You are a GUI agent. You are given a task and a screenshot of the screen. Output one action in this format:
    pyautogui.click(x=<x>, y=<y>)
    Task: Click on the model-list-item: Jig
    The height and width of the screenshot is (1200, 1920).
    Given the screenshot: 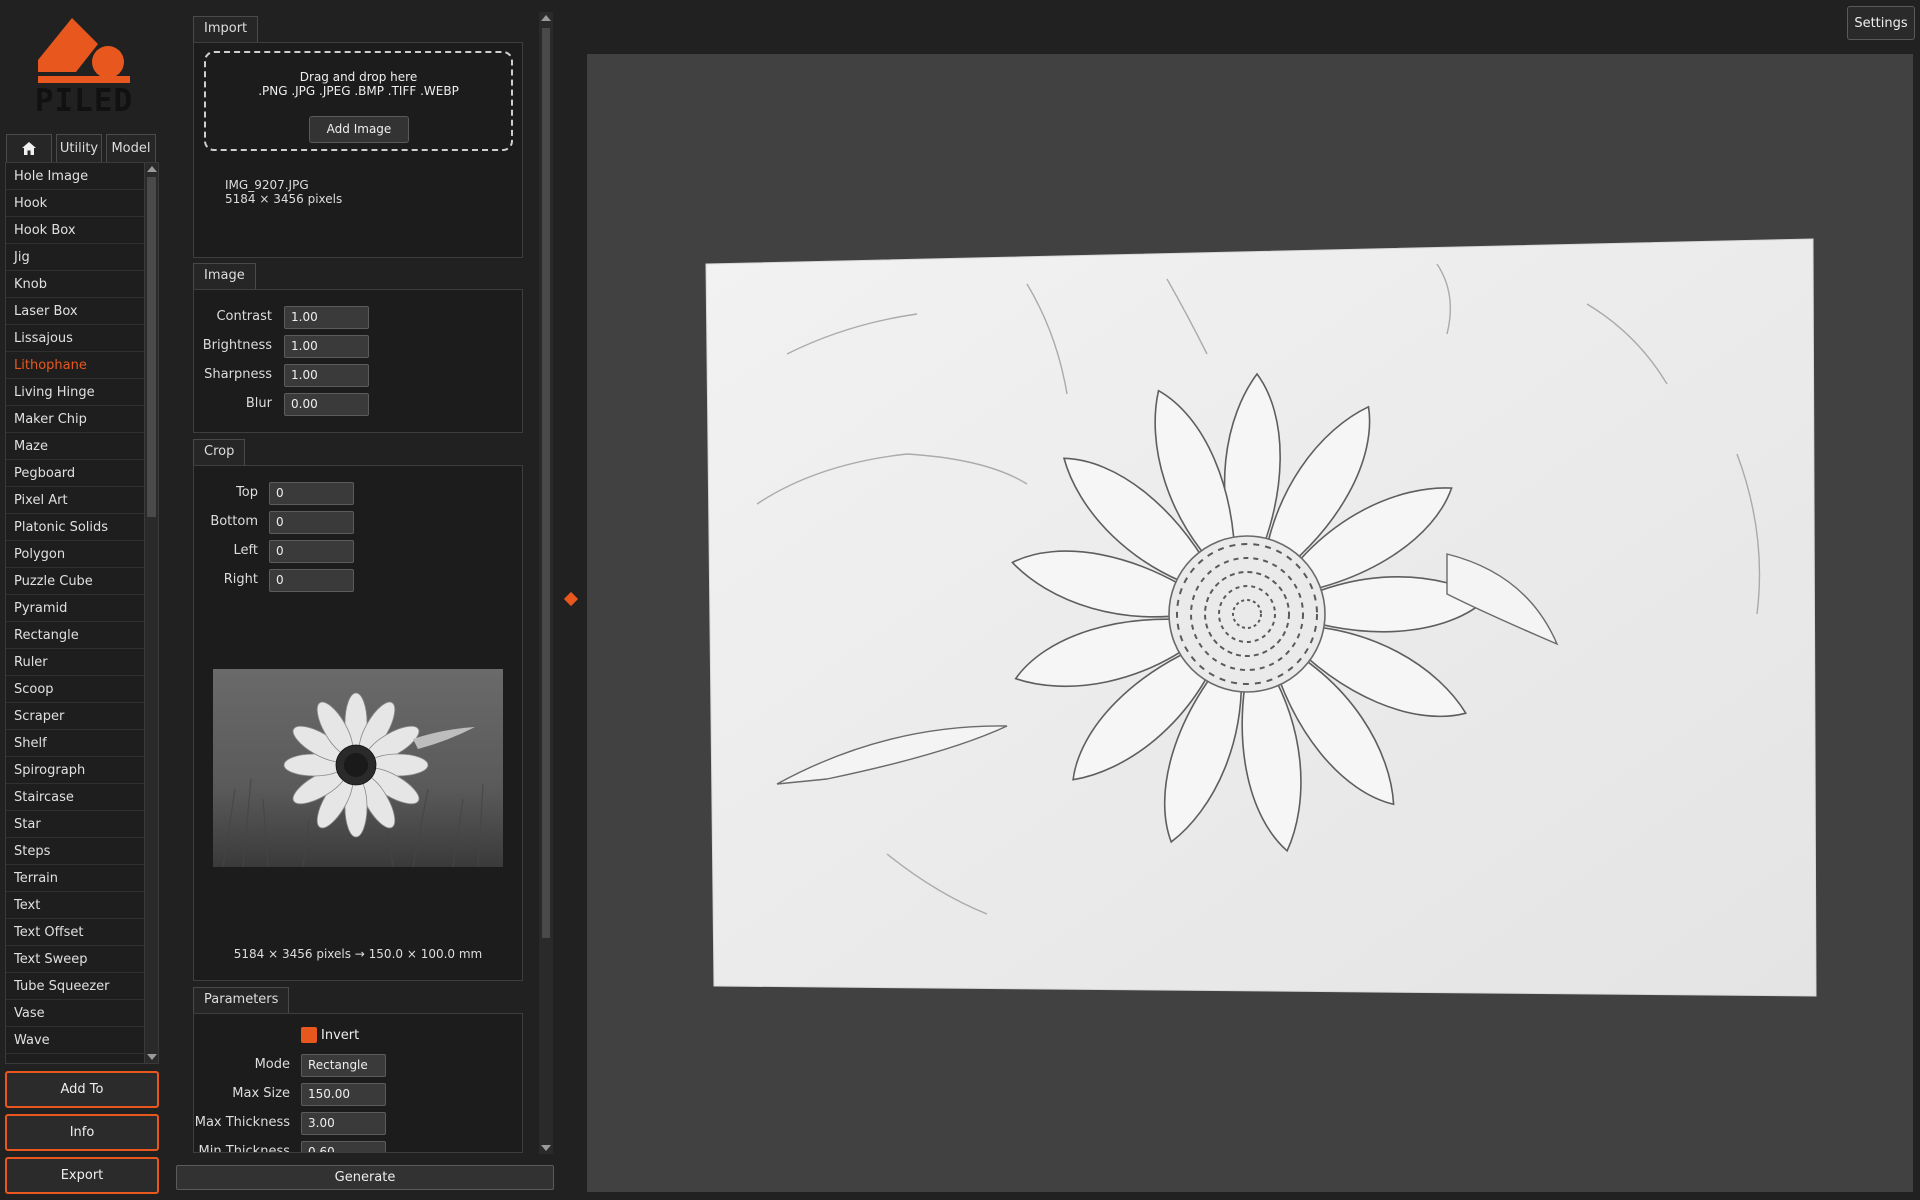 What is the action you would take?
    pyautogui.click(x=75, y=257)
    